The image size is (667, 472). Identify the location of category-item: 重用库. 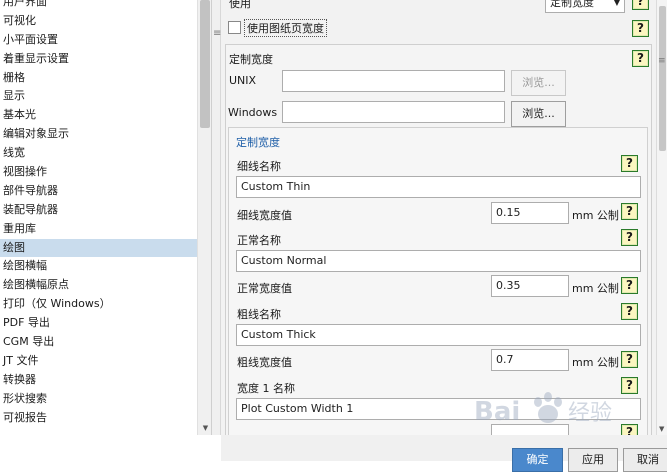
(98, 229).